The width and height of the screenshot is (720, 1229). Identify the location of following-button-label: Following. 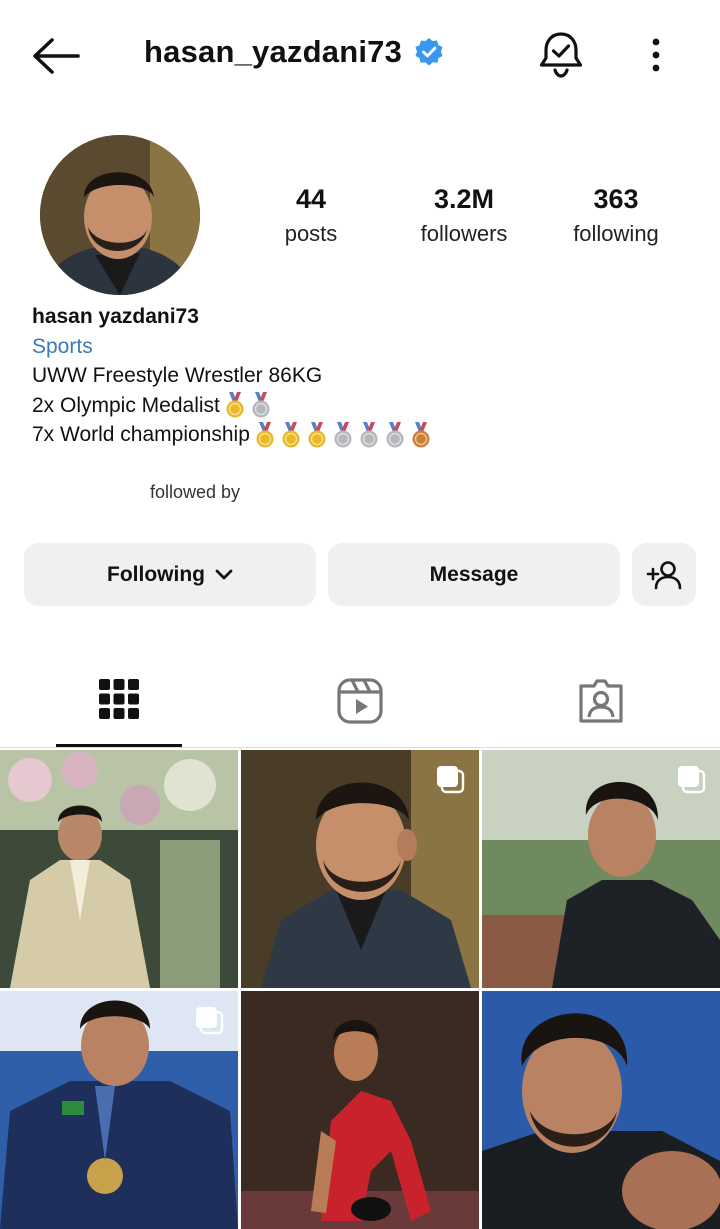
(156, 574).